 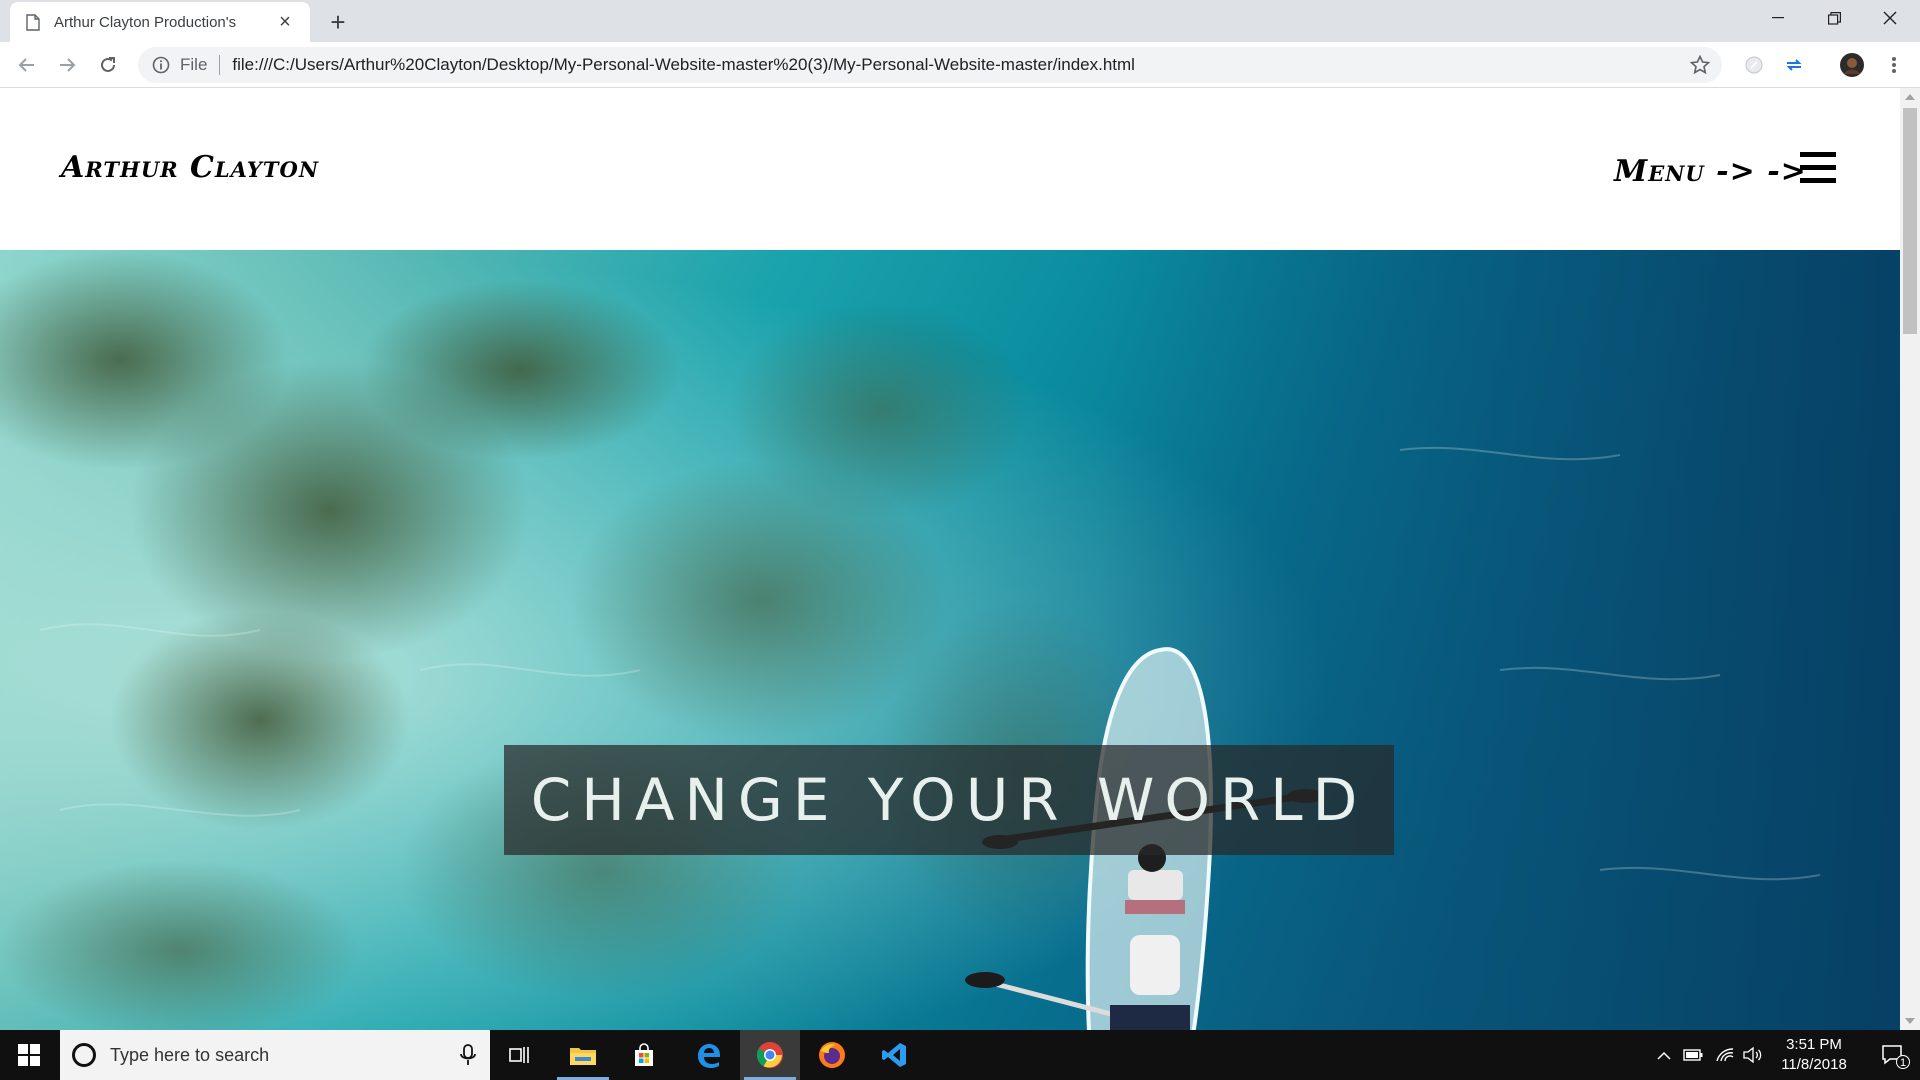 I want to click on reload-icon, so click(x=108, y=65).